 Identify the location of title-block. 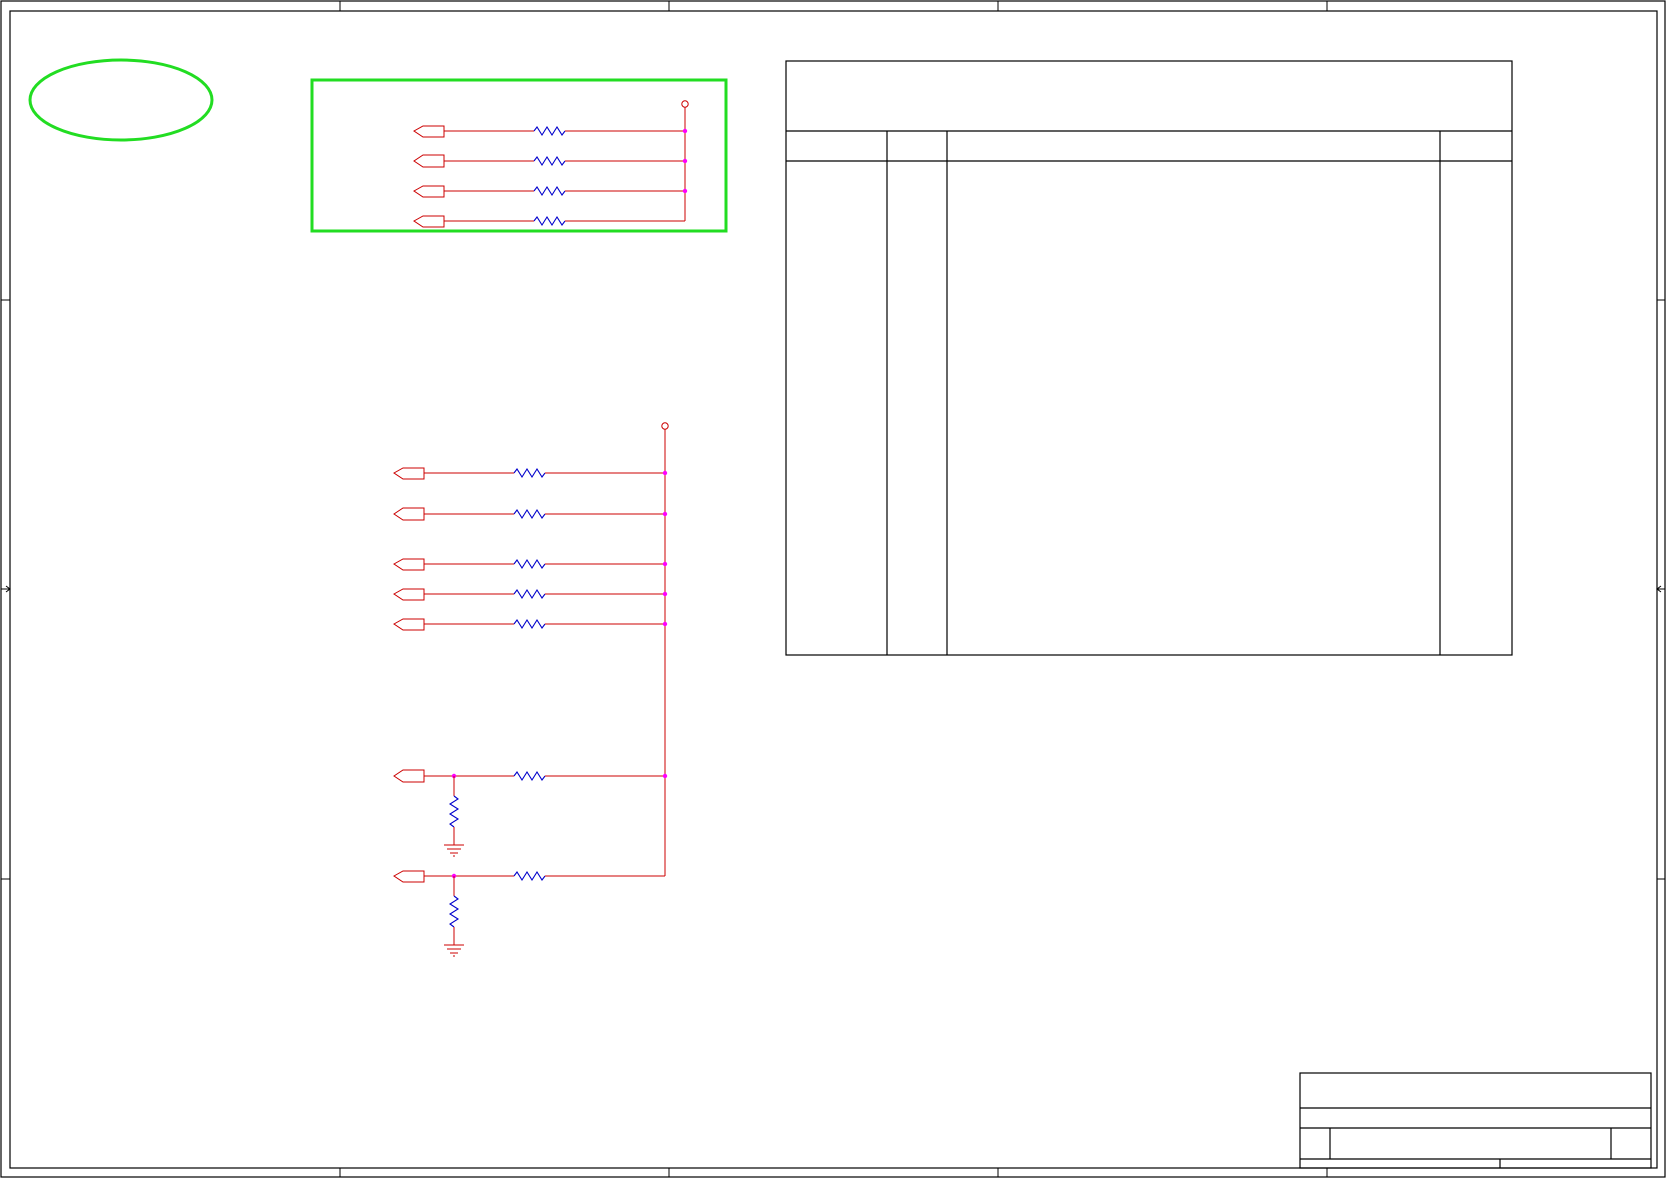
(1475, 1120).